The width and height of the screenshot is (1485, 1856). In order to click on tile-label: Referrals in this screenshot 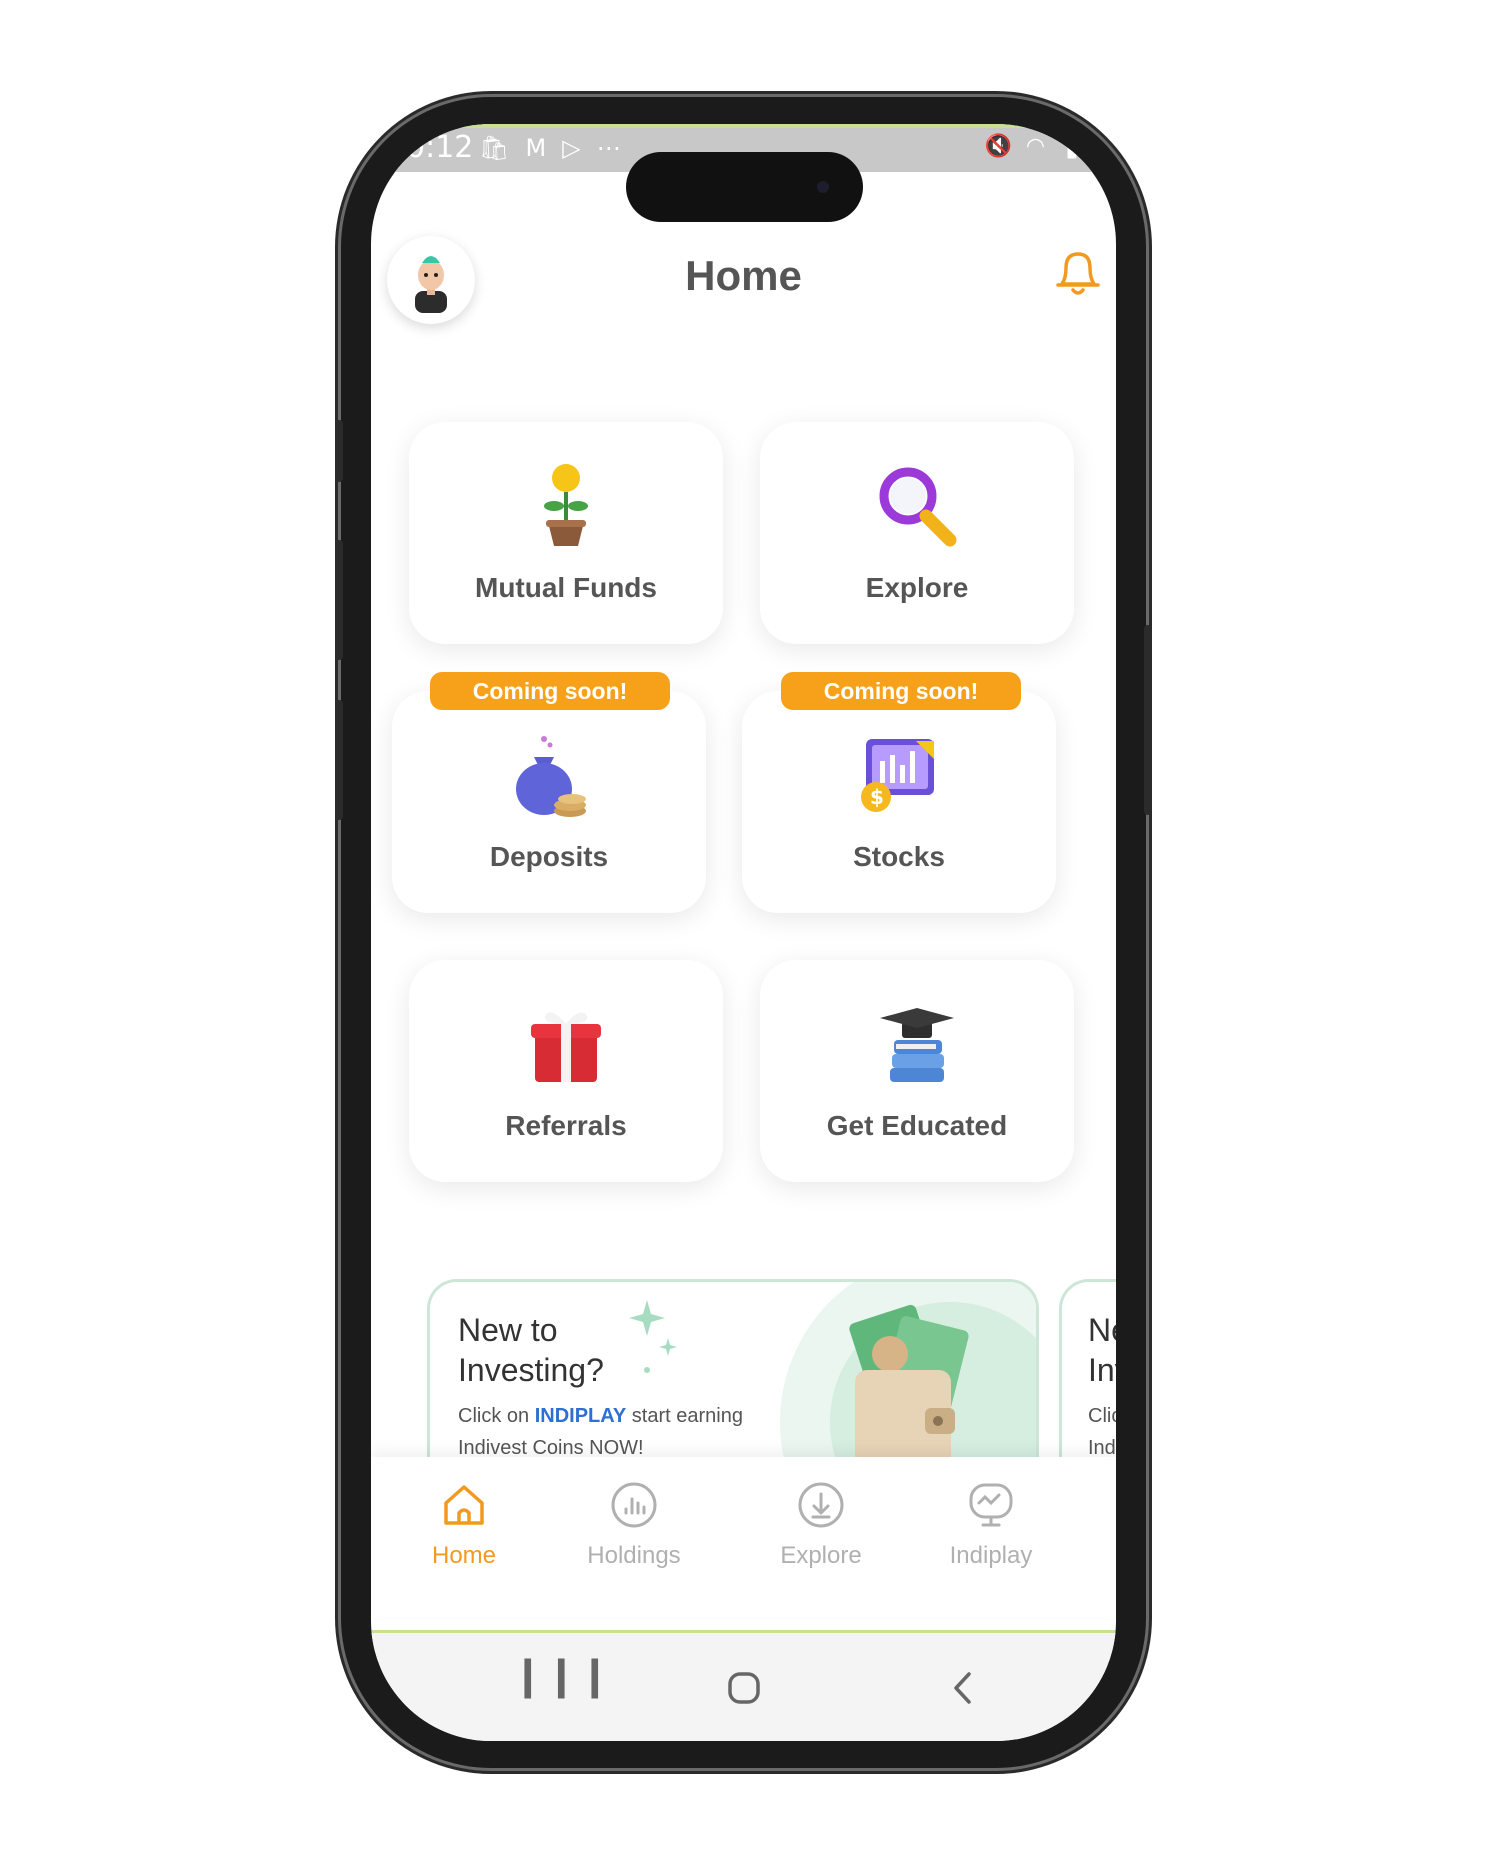, I will do `click(566, 1125)`.